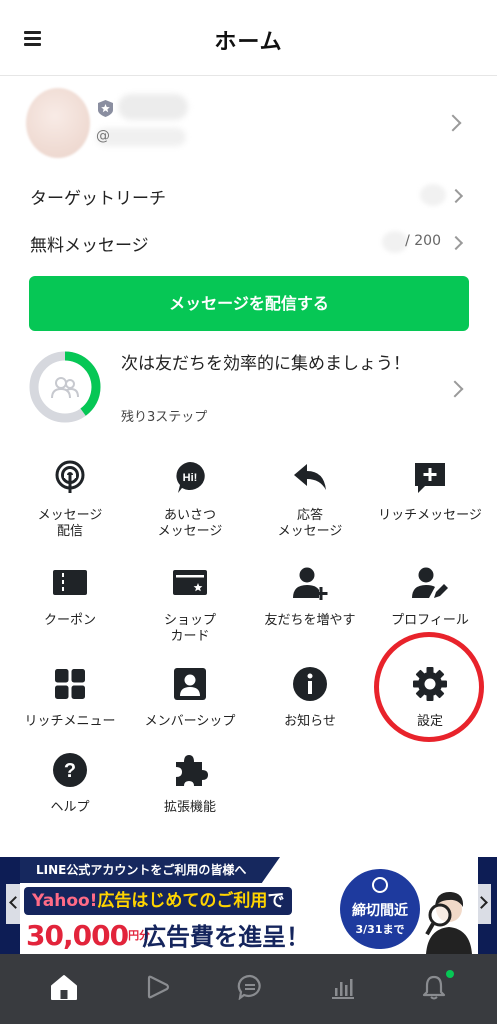 The width and height of the screenshot is (497, 1024). Describe the element at coordinates (190, 505) in the screenshot. I see `grid-item-greeting: Hi! あいさつ メッセージ` at that location.